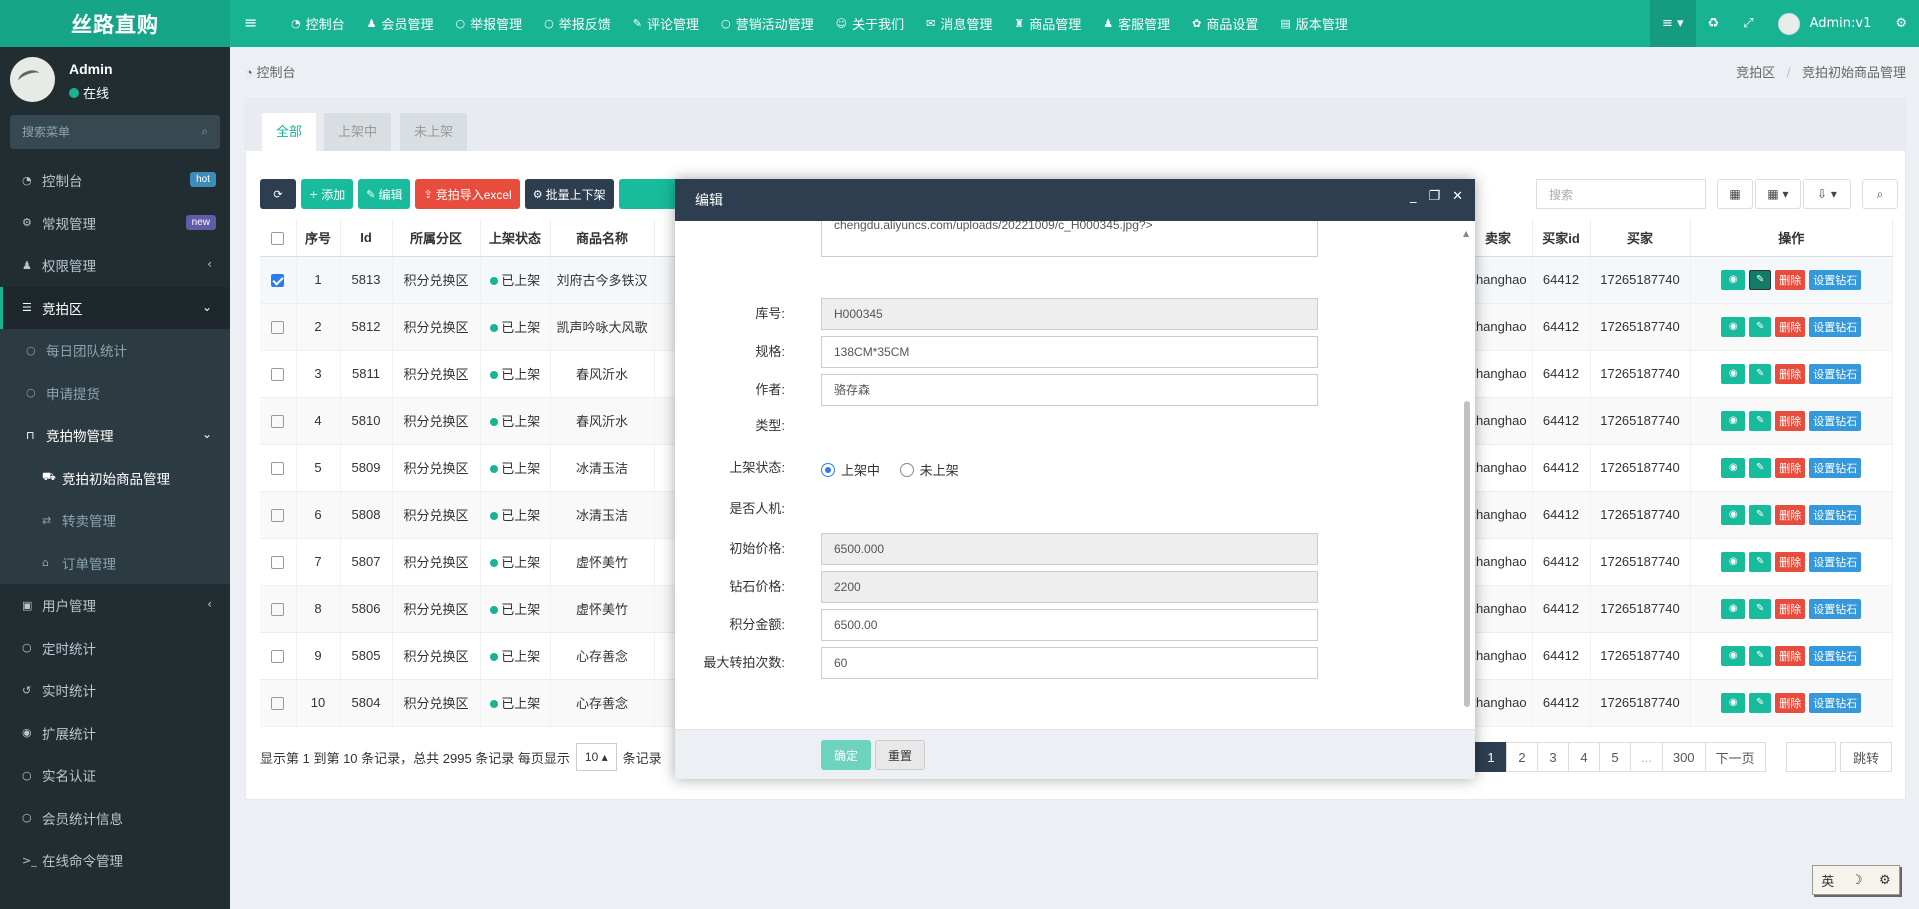 This screenshot has width=1919, height=909. What do you see at coordinates (115, 562) in the screenshot?
I see `sidebar-item: ⌂ 订单管理` at bounding box center [115, 562].